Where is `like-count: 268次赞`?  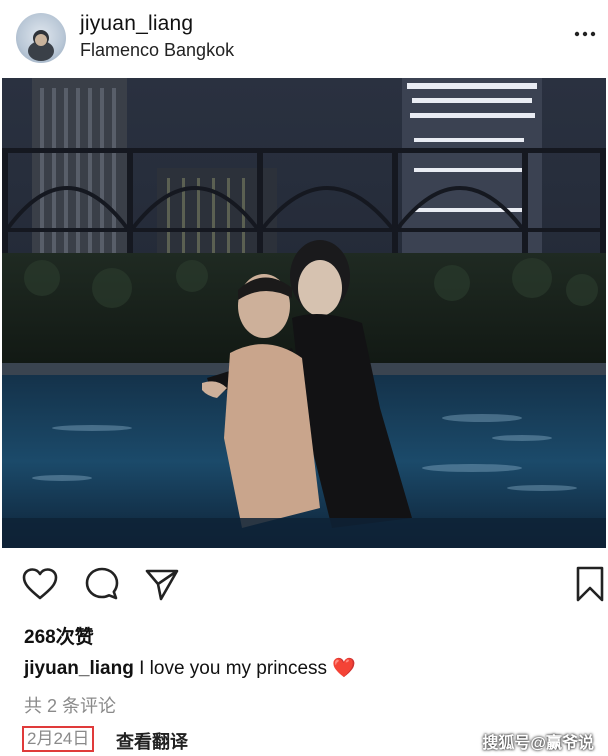
like-count: 268次赞 is located at coordinates (59, 635).